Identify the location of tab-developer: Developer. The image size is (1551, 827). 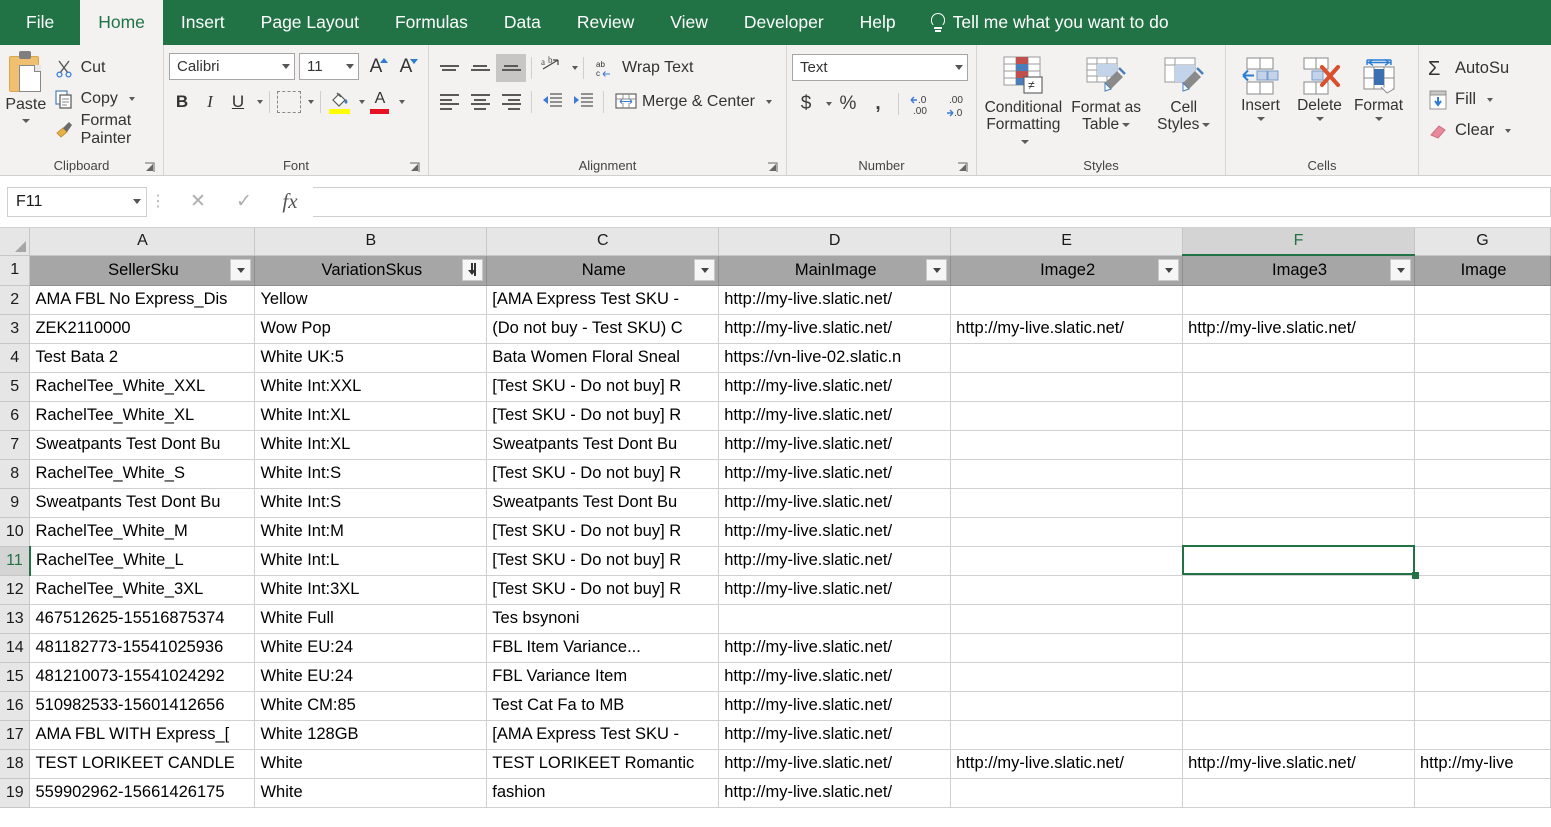
(784, 22).